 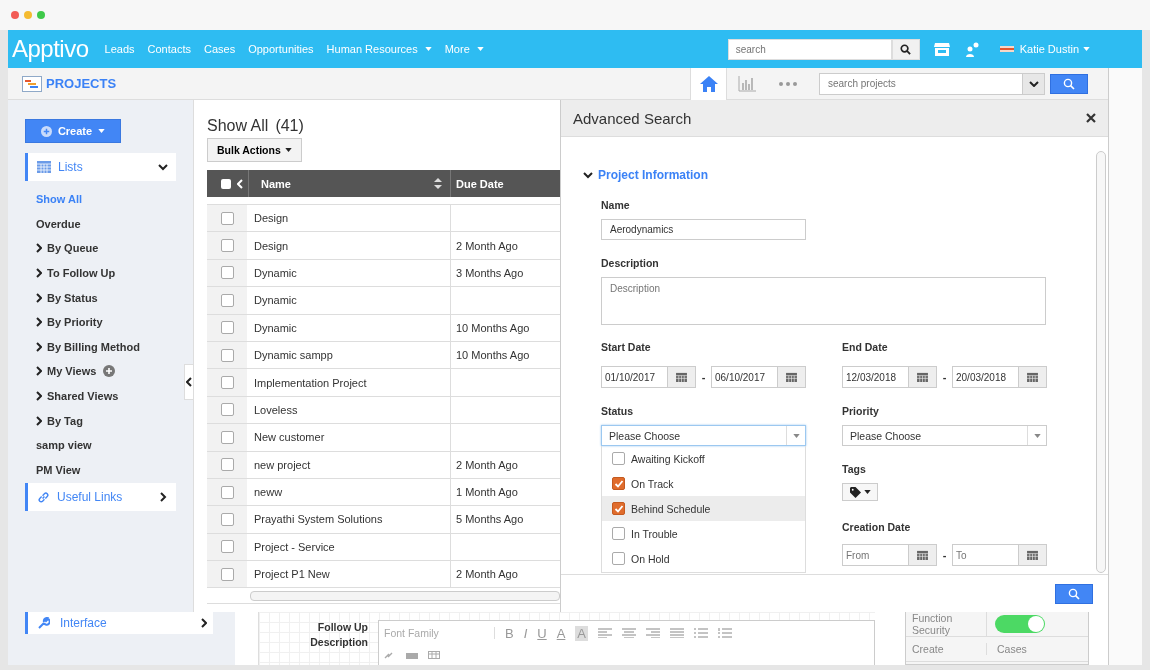 I want to click on column-header: Name, so click(x=350, y=183).